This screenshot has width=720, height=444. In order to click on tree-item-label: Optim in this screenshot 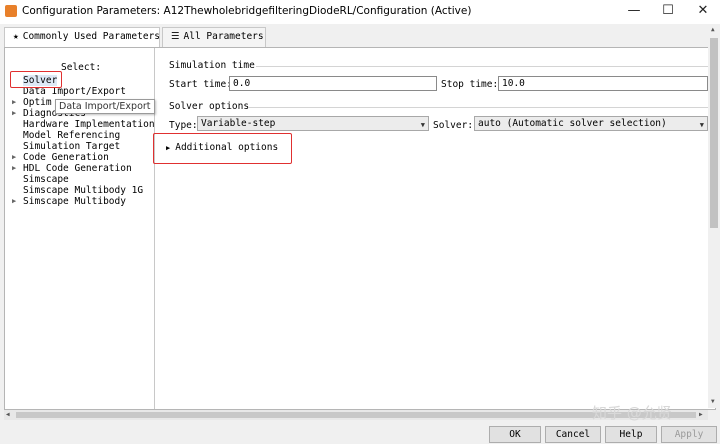, I will do `click(37, 102)`.